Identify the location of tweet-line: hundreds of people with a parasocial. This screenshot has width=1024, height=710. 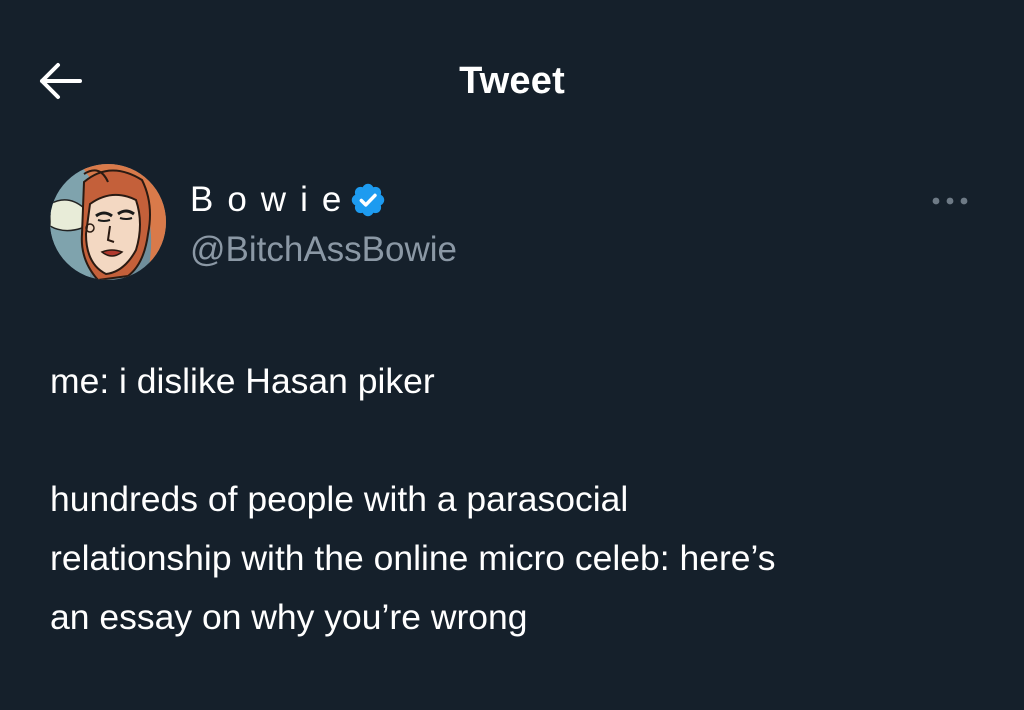
(339, 499).